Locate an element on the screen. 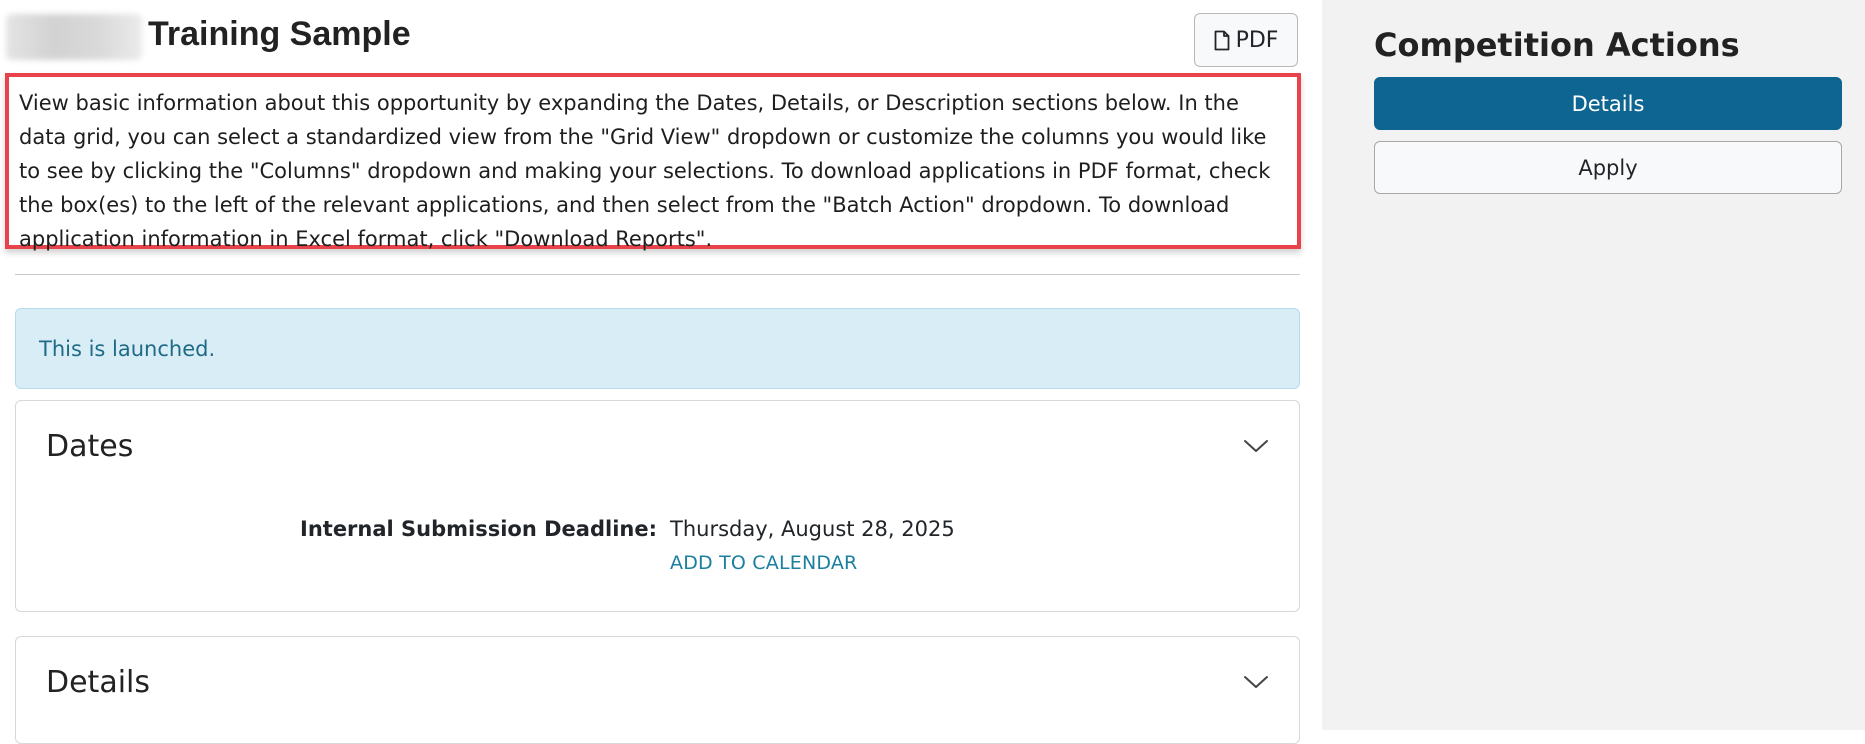 This screenshot has width=1865, height=744. deadline-value: Thursday, August 28, 2025 is located at coordinates (812, 529).